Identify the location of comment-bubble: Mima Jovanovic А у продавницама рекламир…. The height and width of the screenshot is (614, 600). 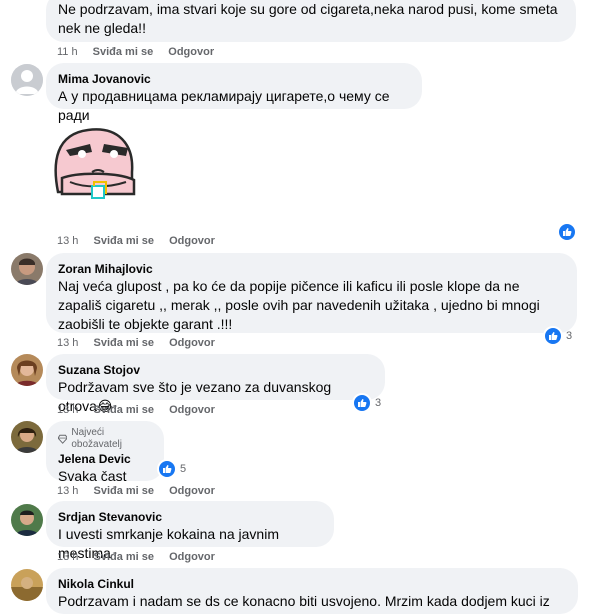
(234, 93).